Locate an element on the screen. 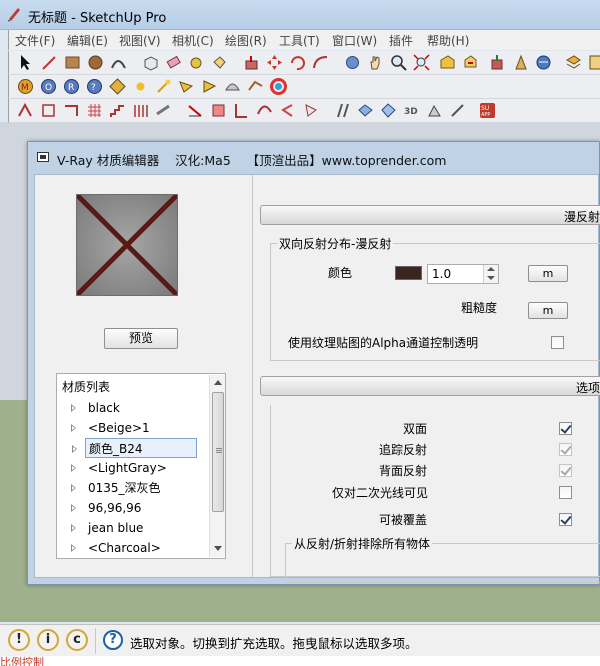 The height and width of the screenshot is (666, 600). scroll-up-arrow-icon is located at coordinates (218, 383).